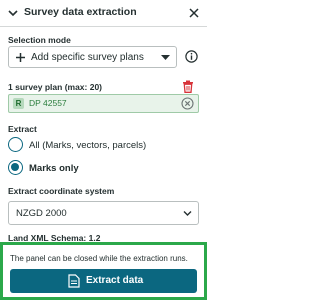 The width and height of the screenshot is (320, 300). What do you see at coordinates (87, 57) in the screenshot?
I see `selection-mode-value: Add specific survey plans` at bounding box center [87, 57].